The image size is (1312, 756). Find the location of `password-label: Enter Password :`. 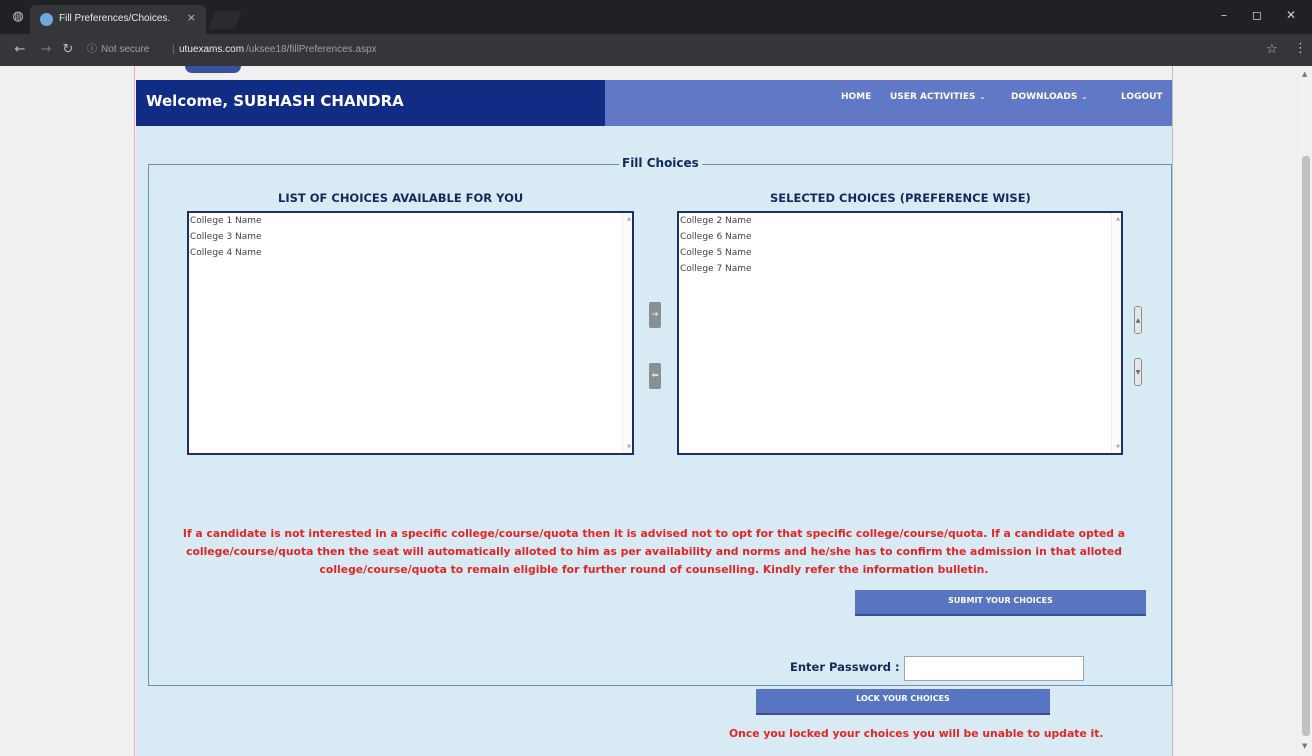

password-label: Enter Password : is located at coordinates (845, 667).